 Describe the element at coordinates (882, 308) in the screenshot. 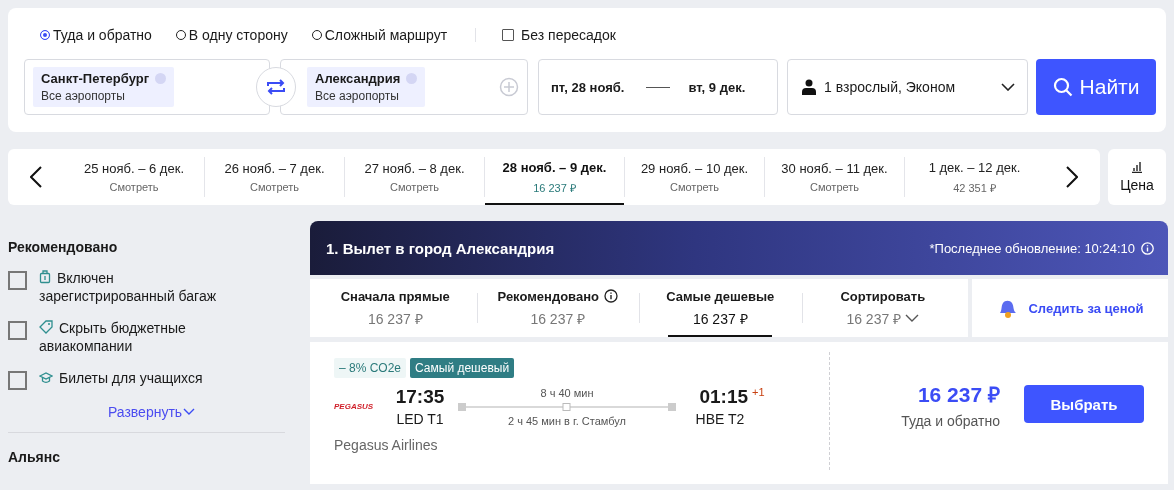

I see `sort-tab: Сортировать 16 237 ₽` at that location.